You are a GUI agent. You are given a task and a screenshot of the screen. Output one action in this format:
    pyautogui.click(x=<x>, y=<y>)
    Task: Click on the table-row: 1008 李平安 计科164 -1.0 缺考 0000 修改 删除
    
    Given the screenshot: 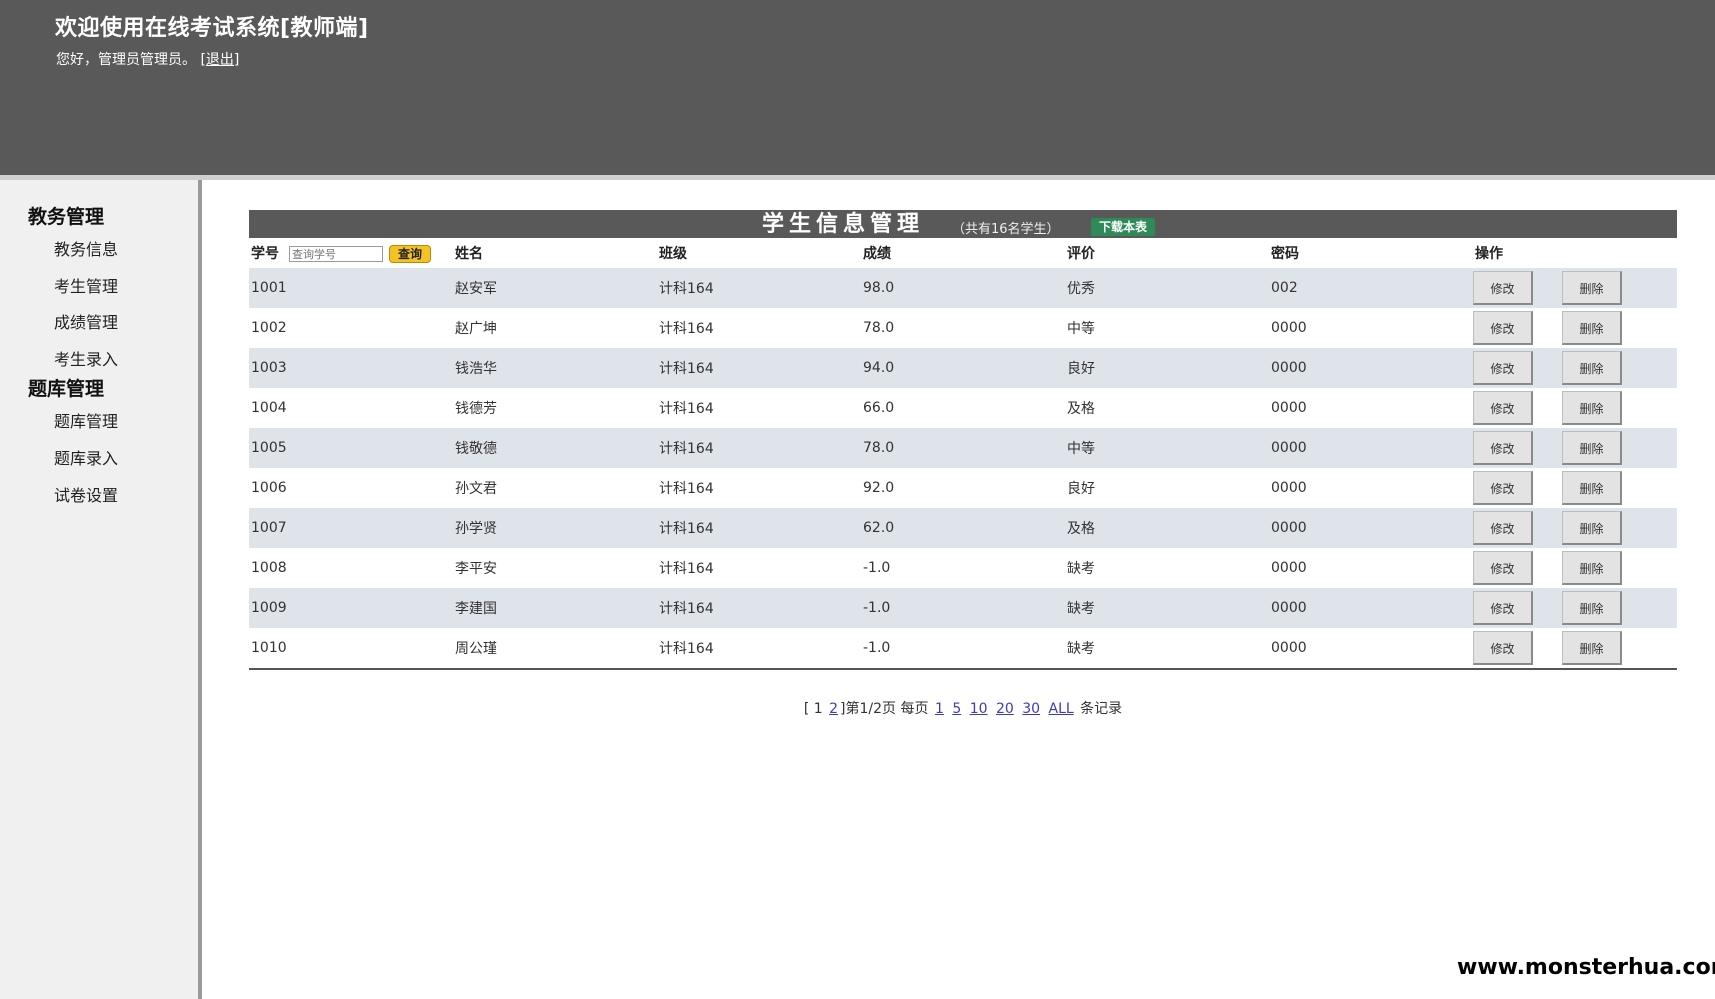 What is the action you would take?
    pyautogui.click(x=963, y=568)
    